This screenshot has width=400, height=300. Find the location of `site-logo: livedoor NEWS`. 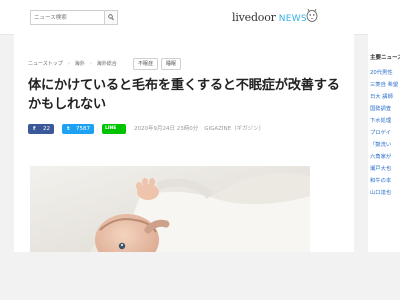

site-logo: livedoor NEWS is located at coordinates (269, 17).